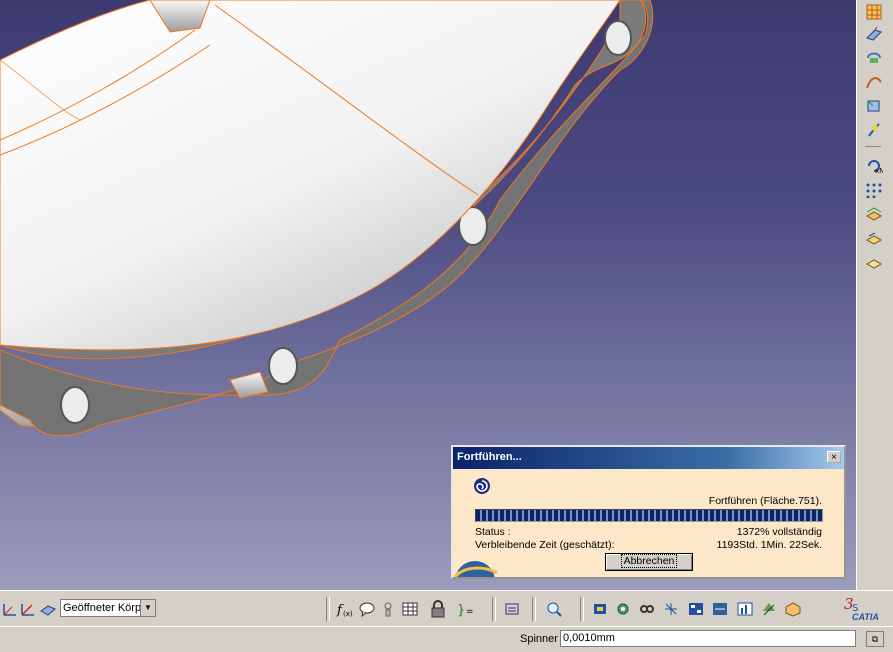 The image size is (893, 652). Describe the element at coordinates (348, 614) in the screenshot. I see `svg-text: (x)` at that location.